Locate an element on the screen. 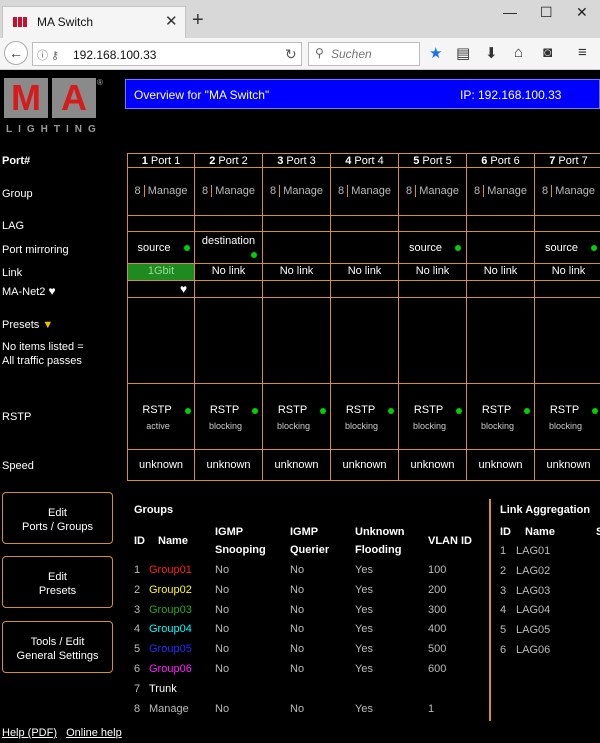  site-info-icon: ⓘ ⚷ is located at coordinates (48, 55).